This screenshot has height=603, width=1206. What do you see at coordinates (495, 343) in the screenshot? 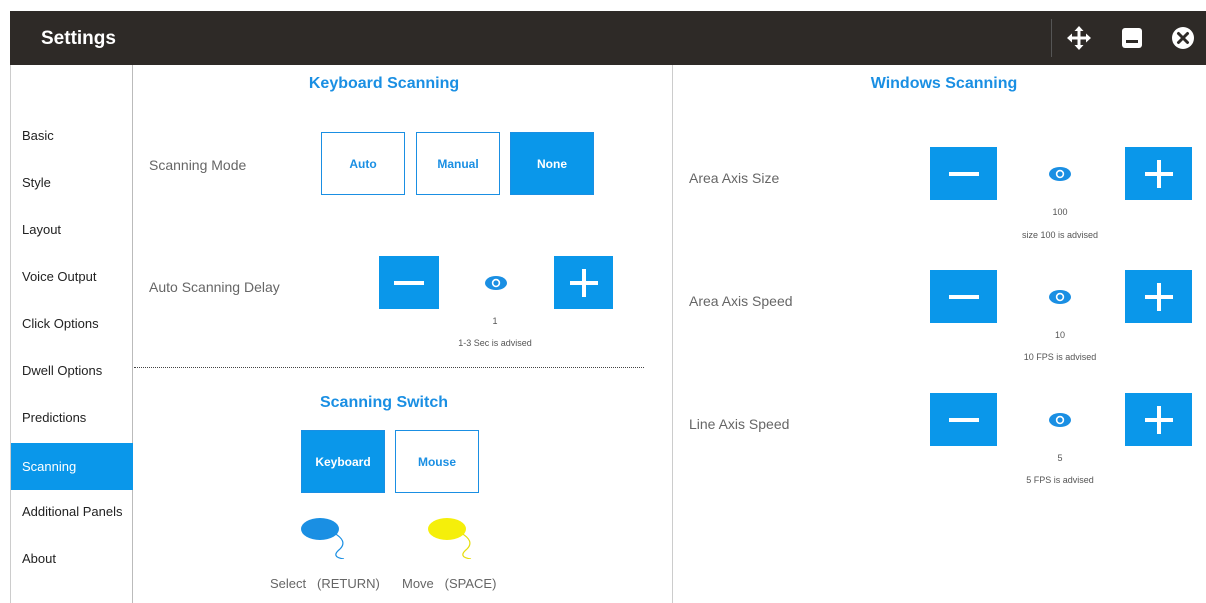
I see `delay-hint: 1-3 Sec is advised` at bounding box center [495, 343].